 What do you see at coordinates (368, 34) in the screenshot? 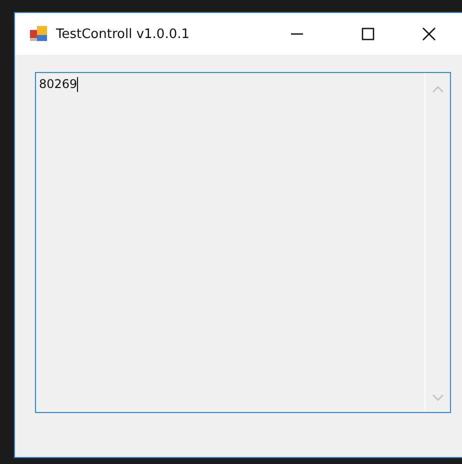
I see `maximize-icon` at bounding box center [368, 34].